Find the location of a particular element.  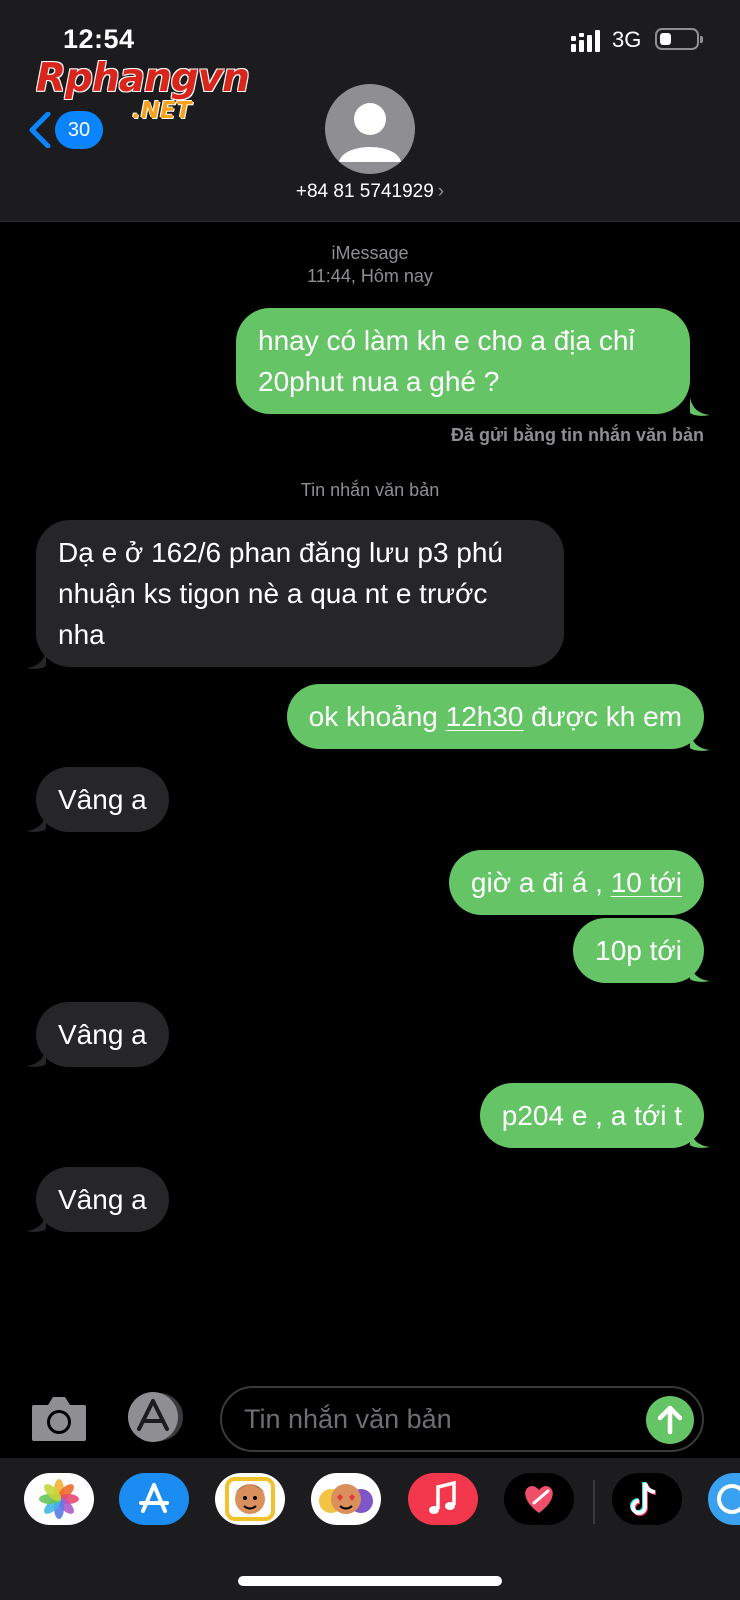

time-link: 10 tới is located at coordinates (646, 882).